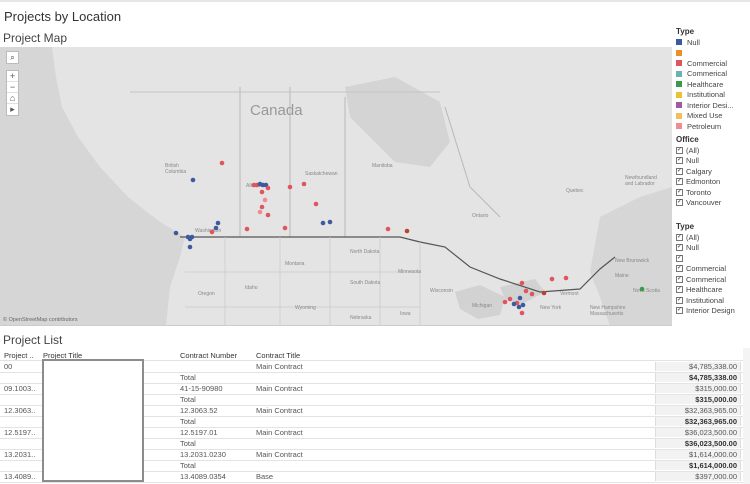 This screenshot has width=750, height=484. I want to click on map-label-vermont: Vermont, so click(569, 294).